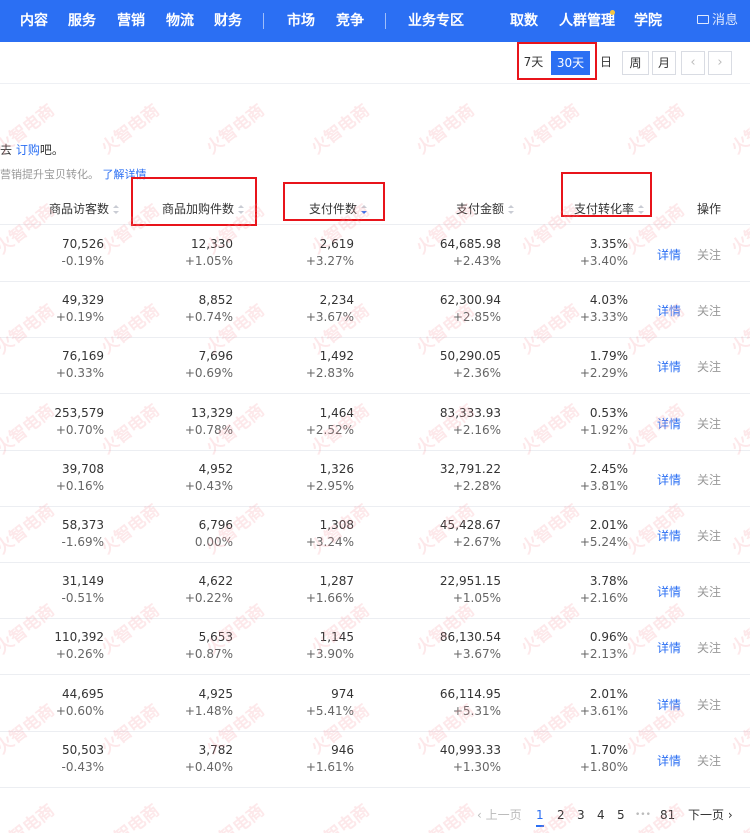  I want to click on page-1: 1, so click(540, 816).